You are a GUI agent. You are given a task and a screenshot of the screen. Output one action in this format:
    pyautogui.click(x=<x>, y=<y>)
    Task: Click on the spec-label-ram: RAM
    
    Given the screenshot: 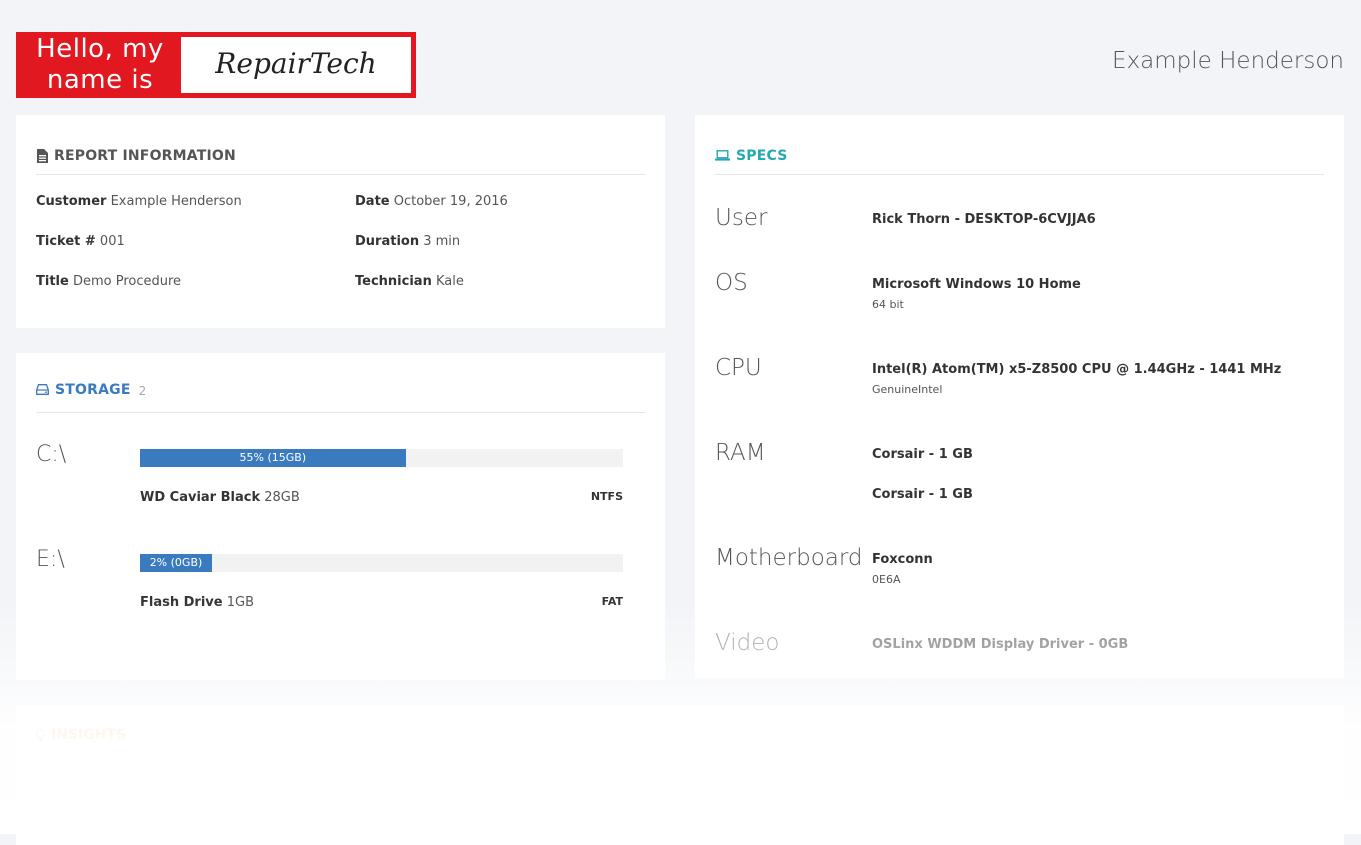 What is the action you would take?
    pyautogui.click(x=740, y=453)
    